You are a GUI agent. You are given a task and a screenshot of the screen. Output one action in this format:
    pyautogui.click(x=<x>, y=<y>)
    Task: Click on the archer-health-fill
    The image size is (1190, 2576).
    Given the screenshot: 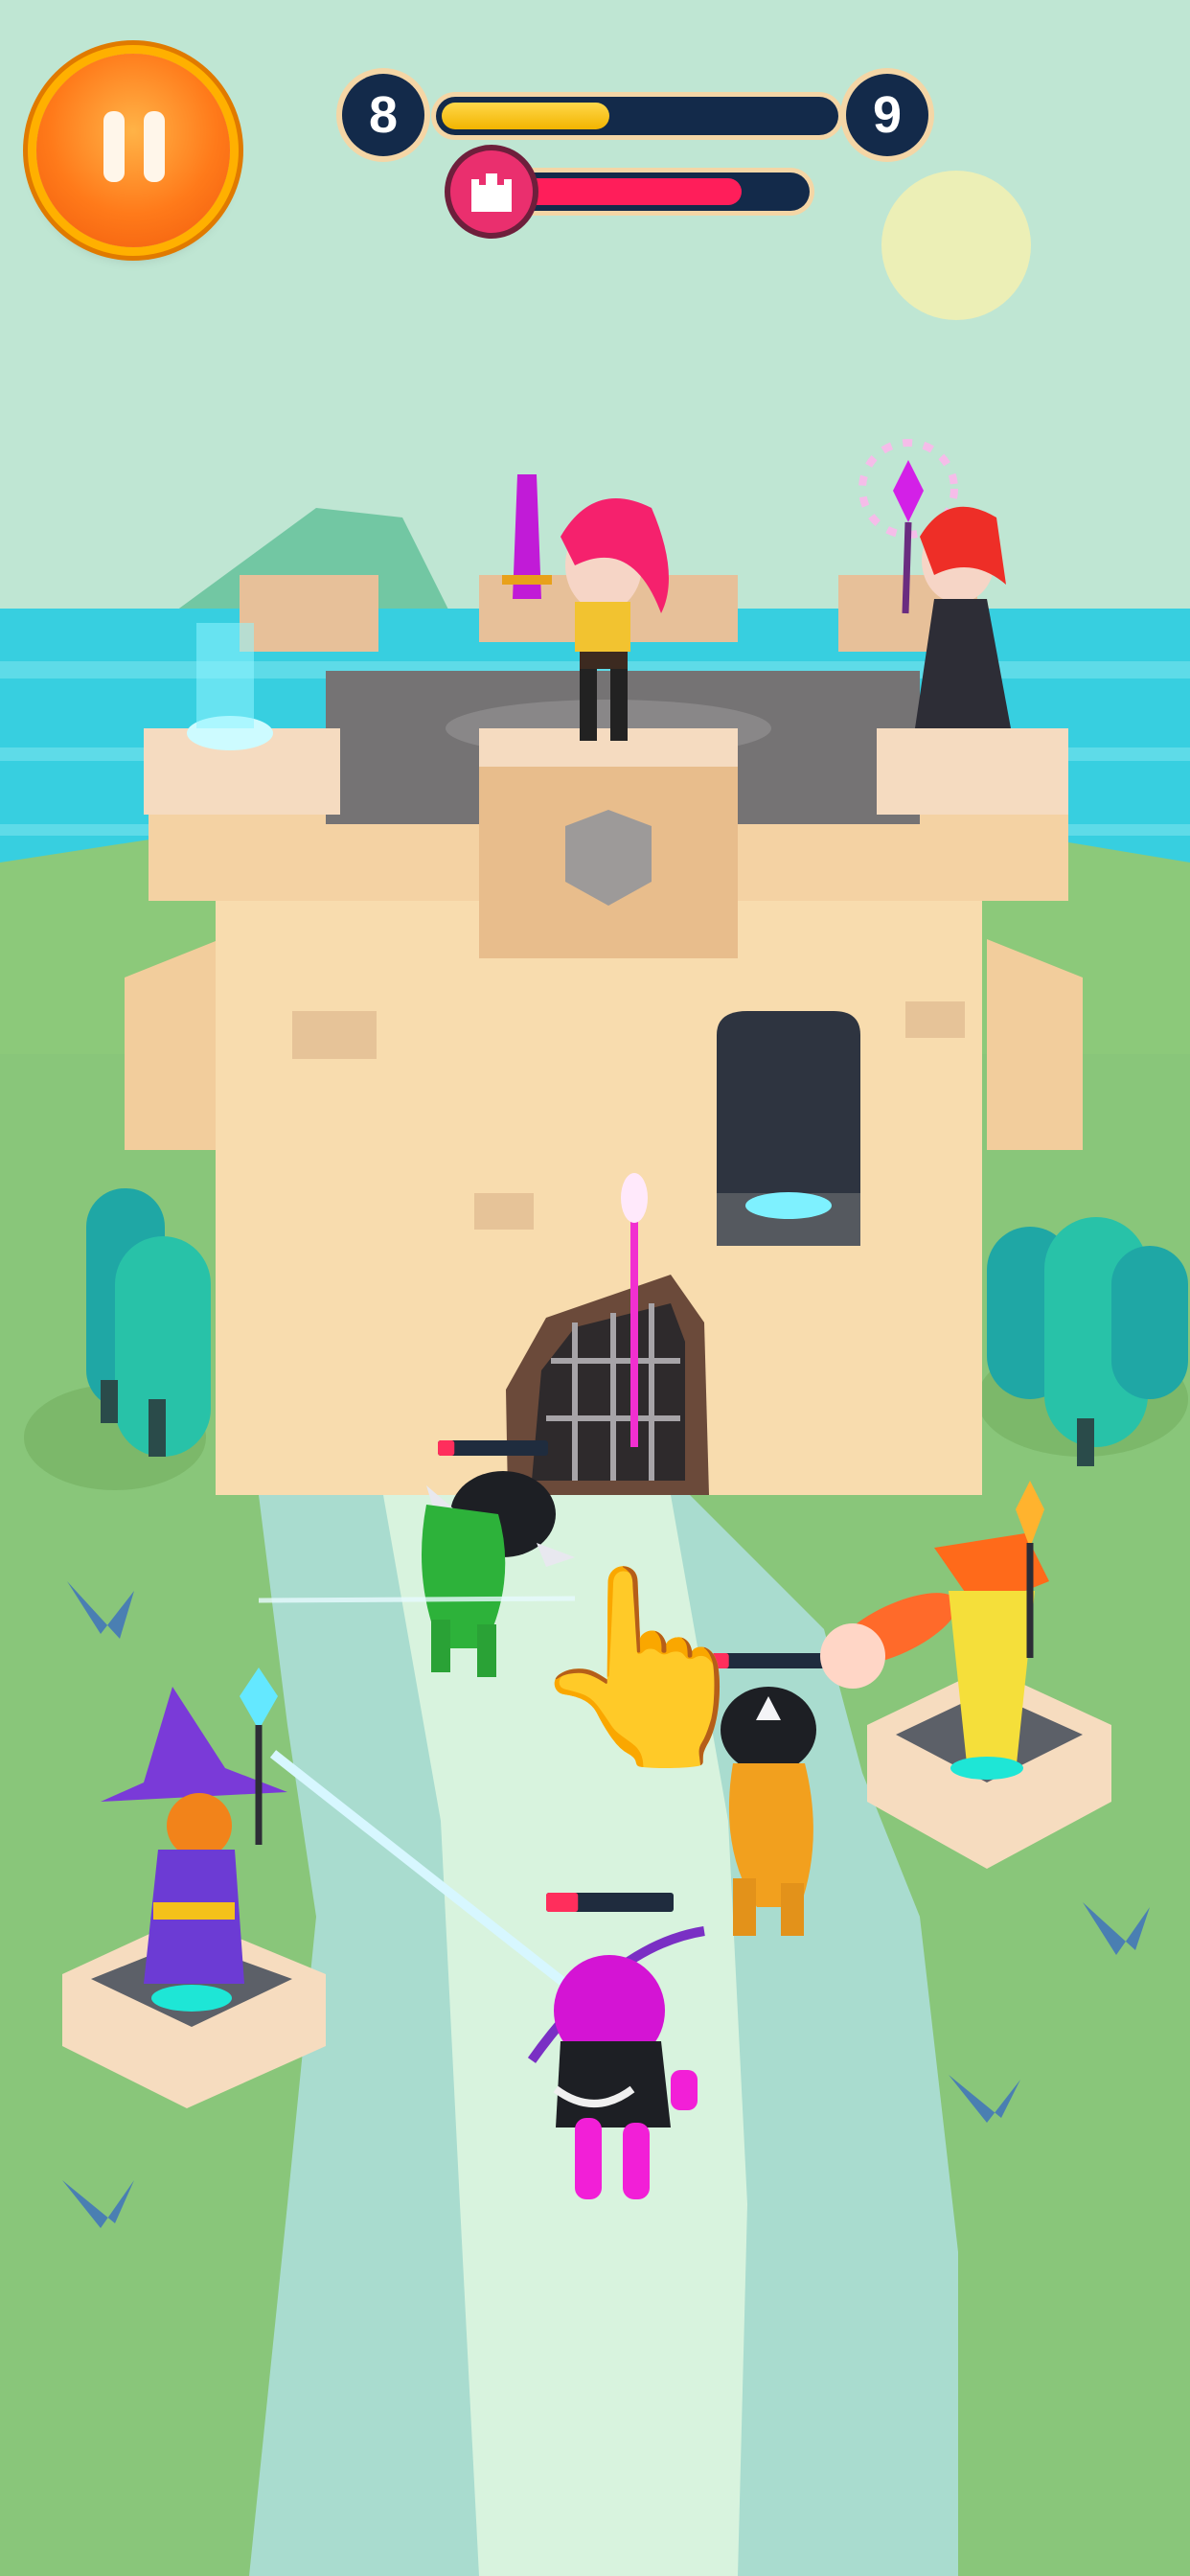 What is the action you would take?
    pyautogui.click(x=562, y=1902)
    